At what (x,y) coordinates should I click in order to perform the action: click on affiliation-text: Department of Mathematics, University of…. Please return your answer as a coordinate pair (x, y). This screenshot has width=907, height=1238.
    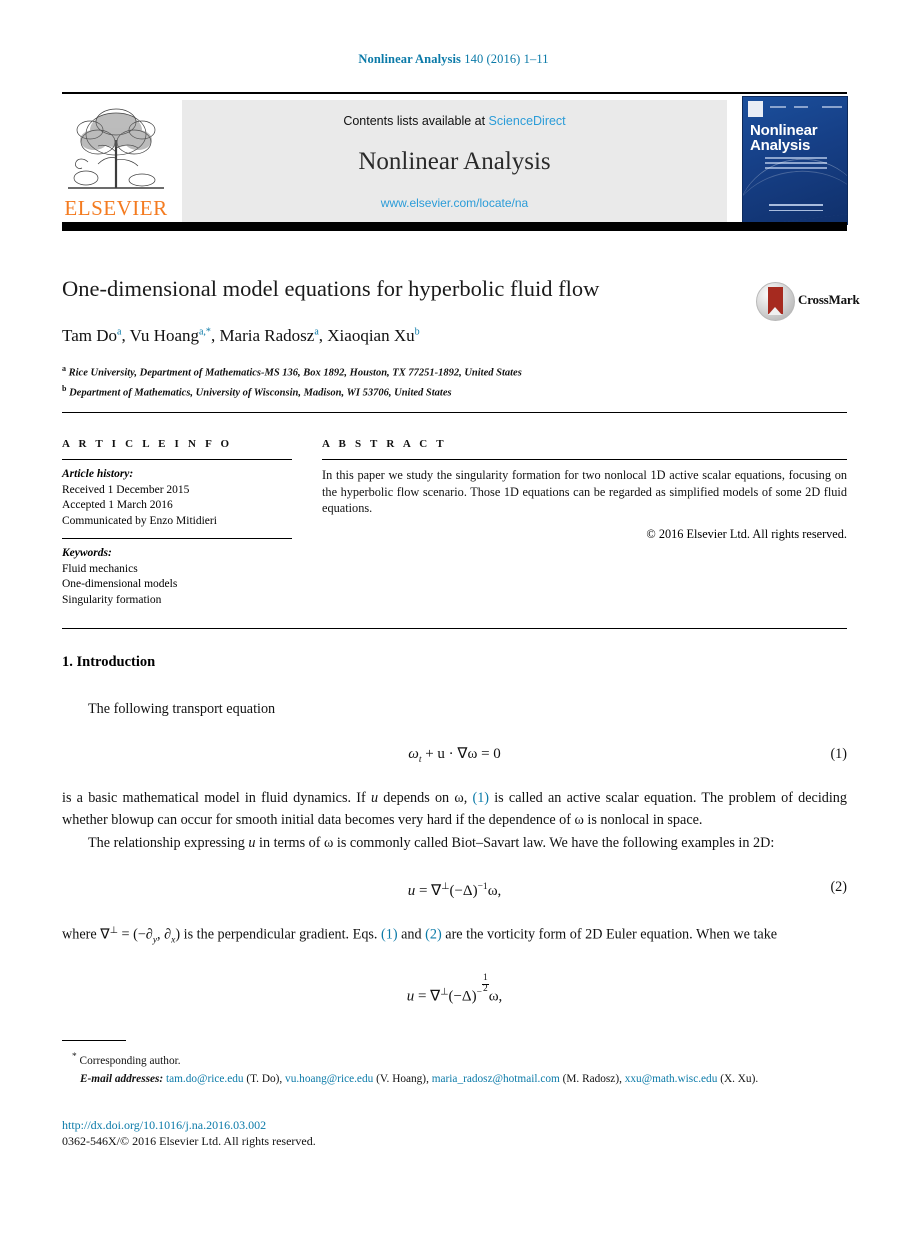
    Looking at the image, I should click on (260, 393).